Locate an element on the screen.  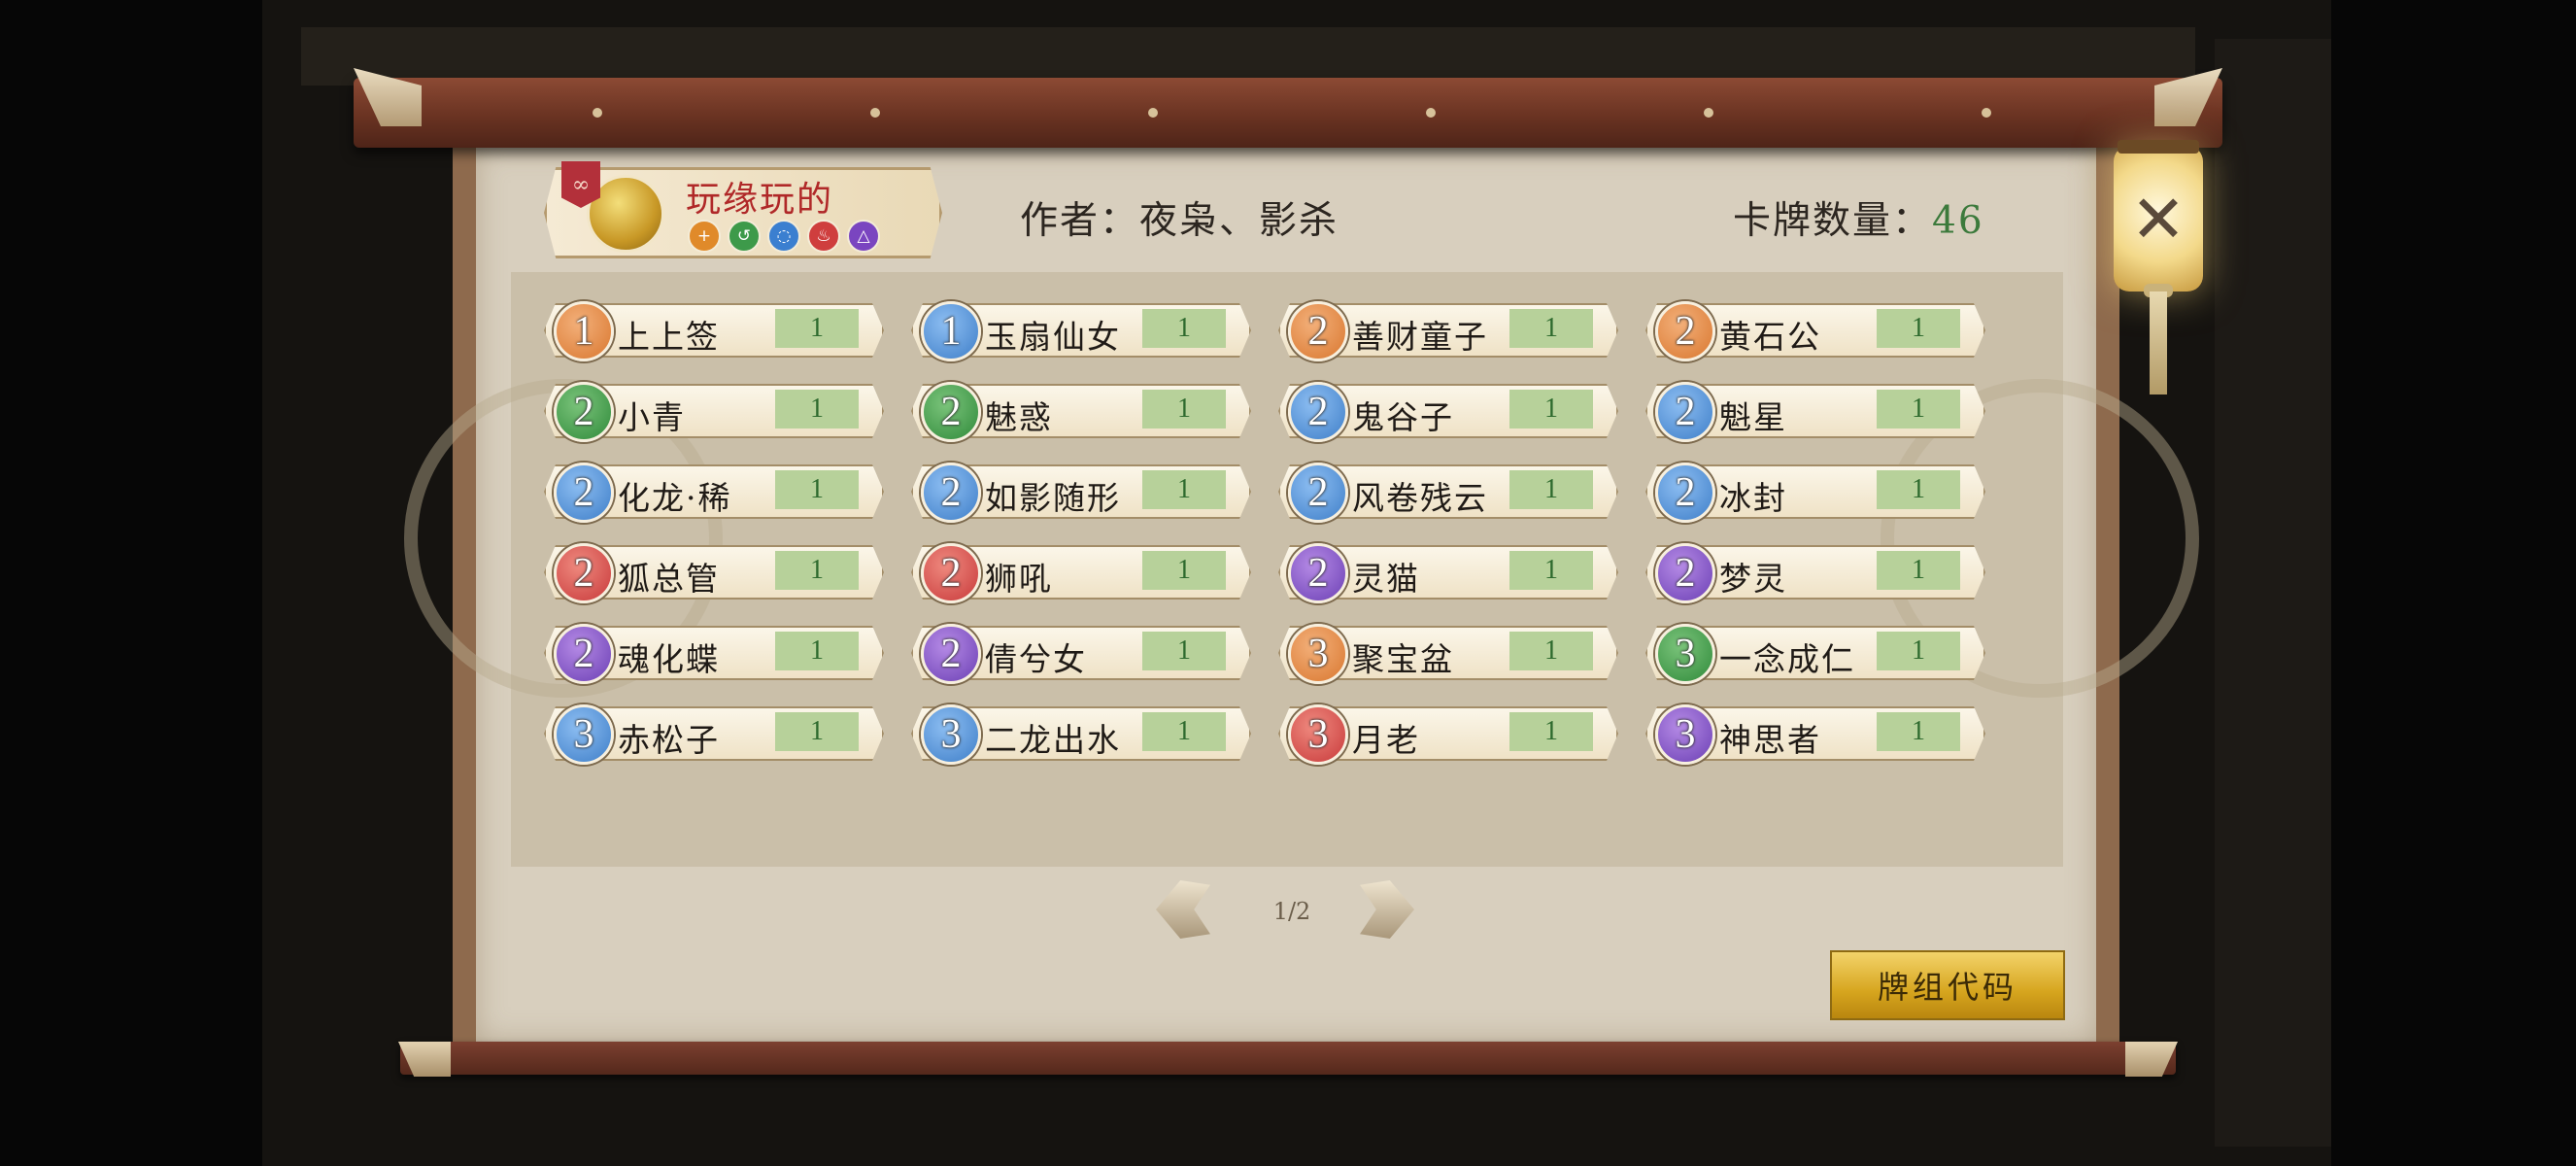
card-name: 神思者 is located at coordinates (1770, 740).